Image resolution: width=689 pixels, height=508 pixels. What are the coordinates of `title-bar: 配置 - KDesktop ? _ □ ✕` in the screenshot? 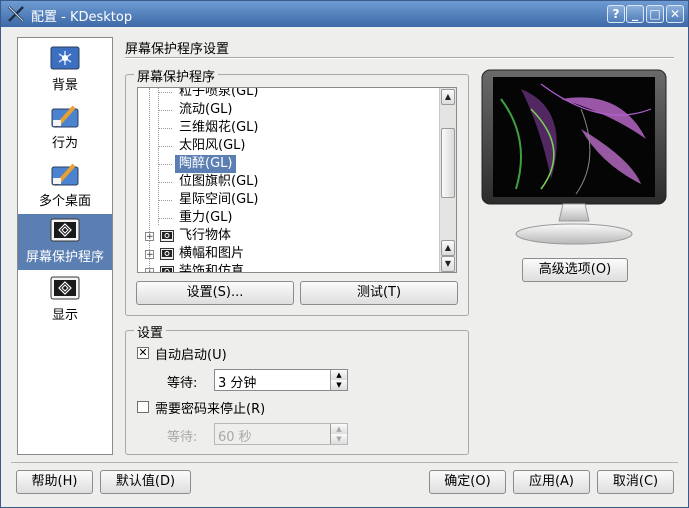 It's located at (344, 14).